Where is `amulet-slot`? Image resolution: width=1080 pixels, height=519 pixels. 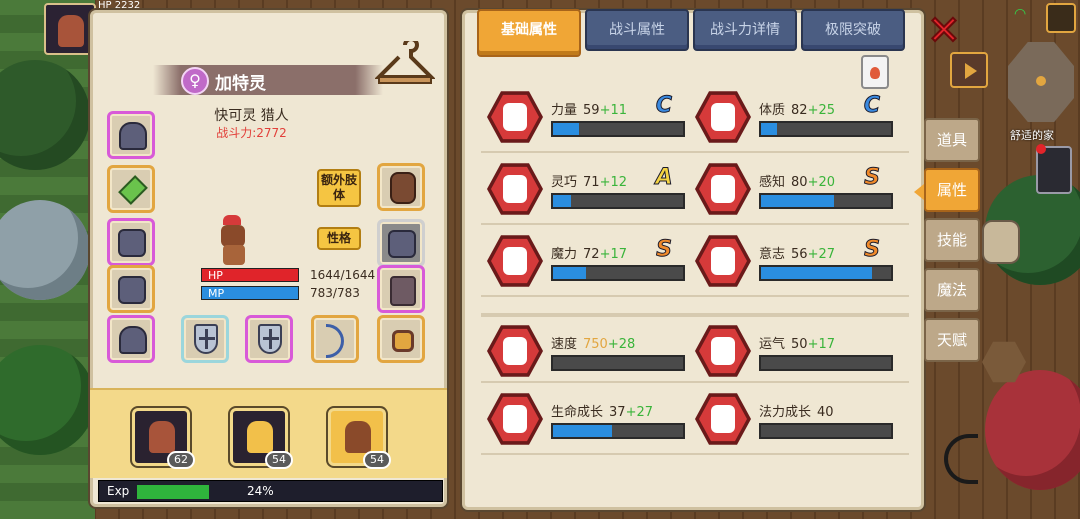 amulet-slot is located at coordinates (131, 189).